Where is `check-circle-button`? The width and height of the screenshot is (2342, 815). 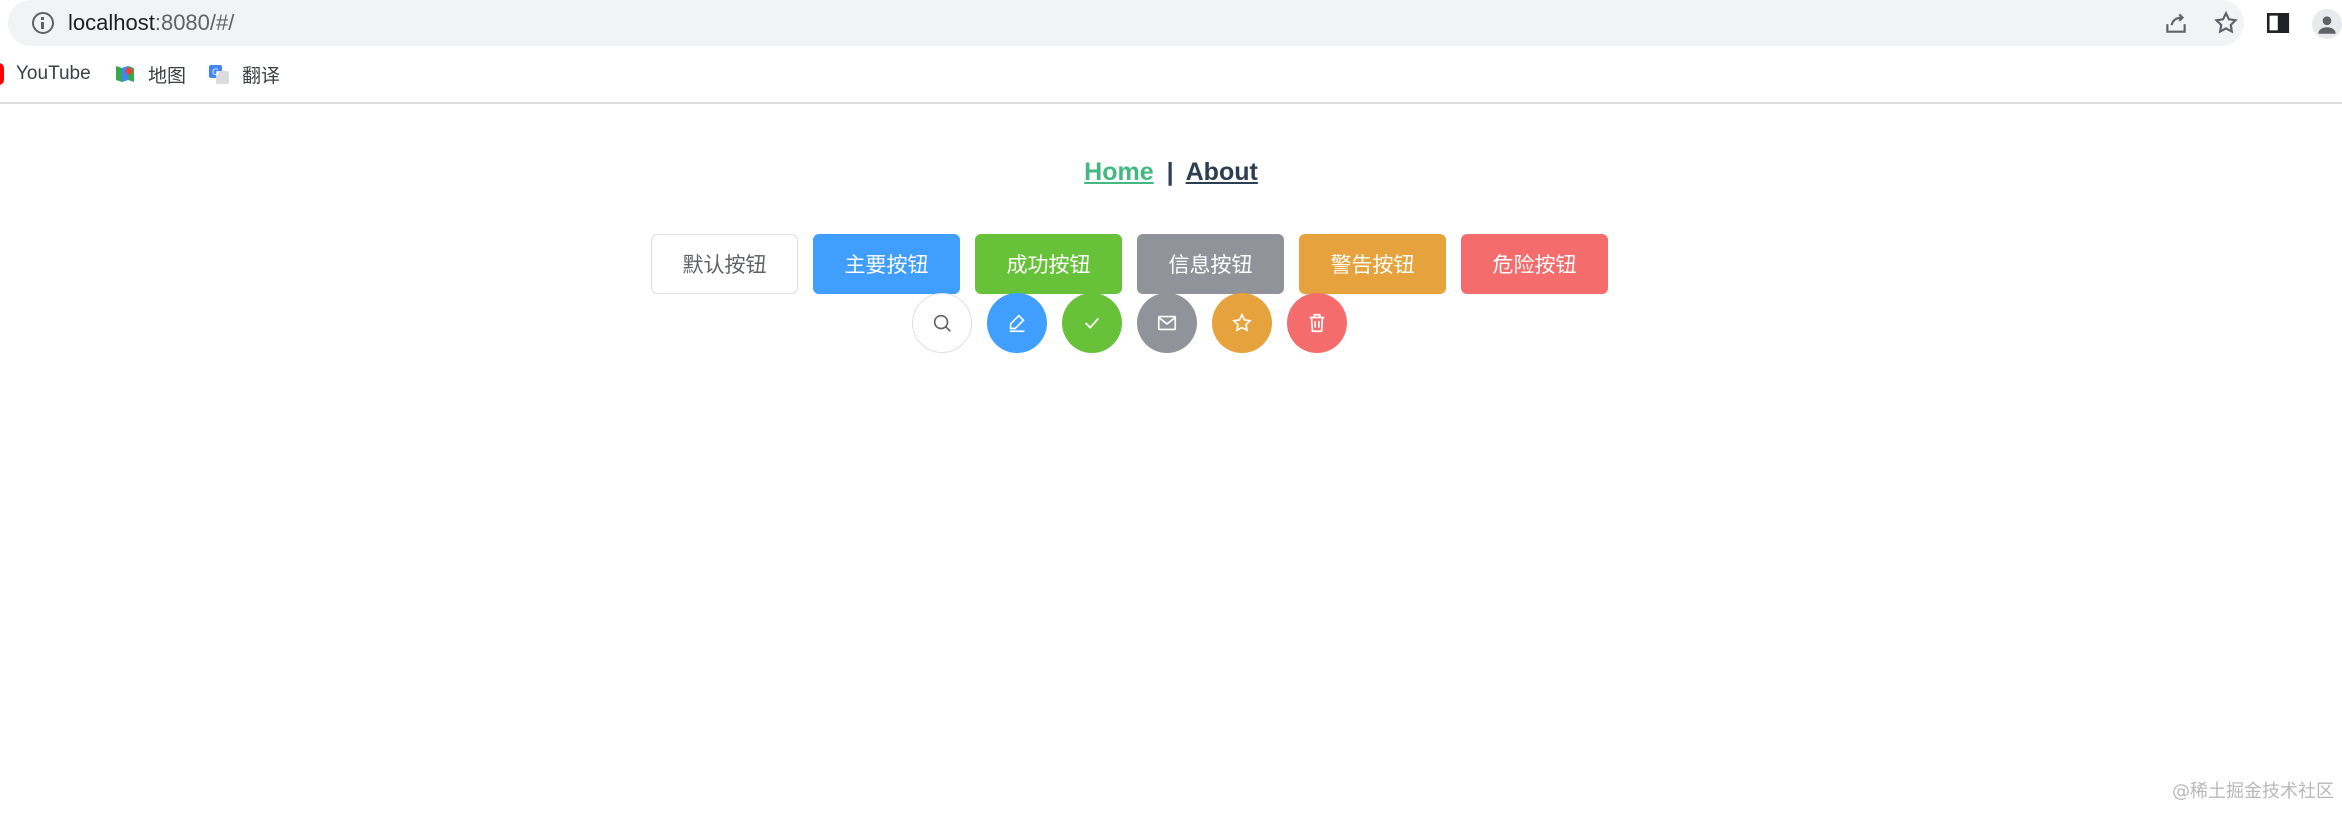 check-circle-button is located at coordinates (1092, 323).